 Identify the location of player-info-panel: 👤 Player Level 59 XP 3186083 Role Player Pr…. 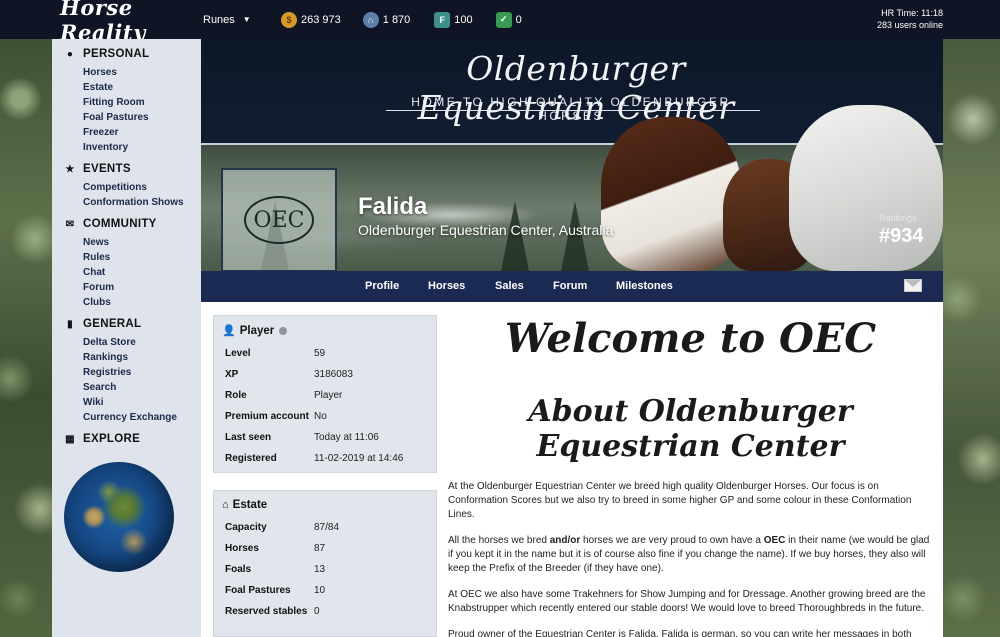
(325, 394).